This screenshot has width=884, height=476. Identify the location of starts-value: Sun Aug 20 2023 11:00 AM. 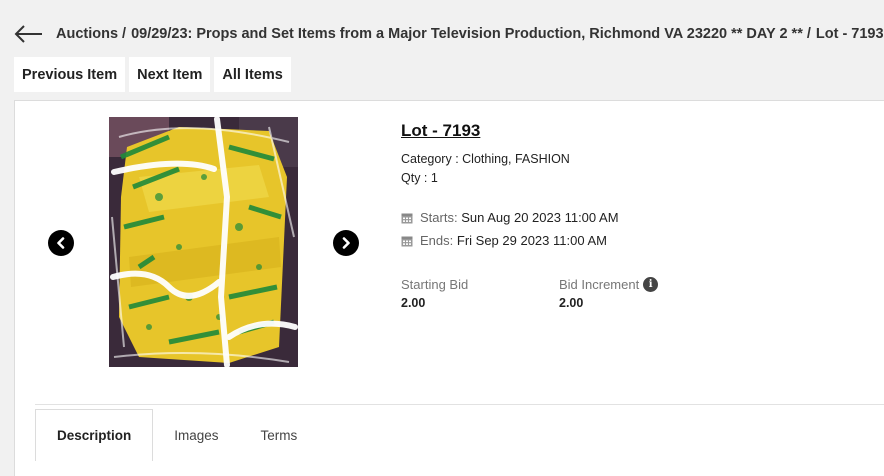
(540, 217).